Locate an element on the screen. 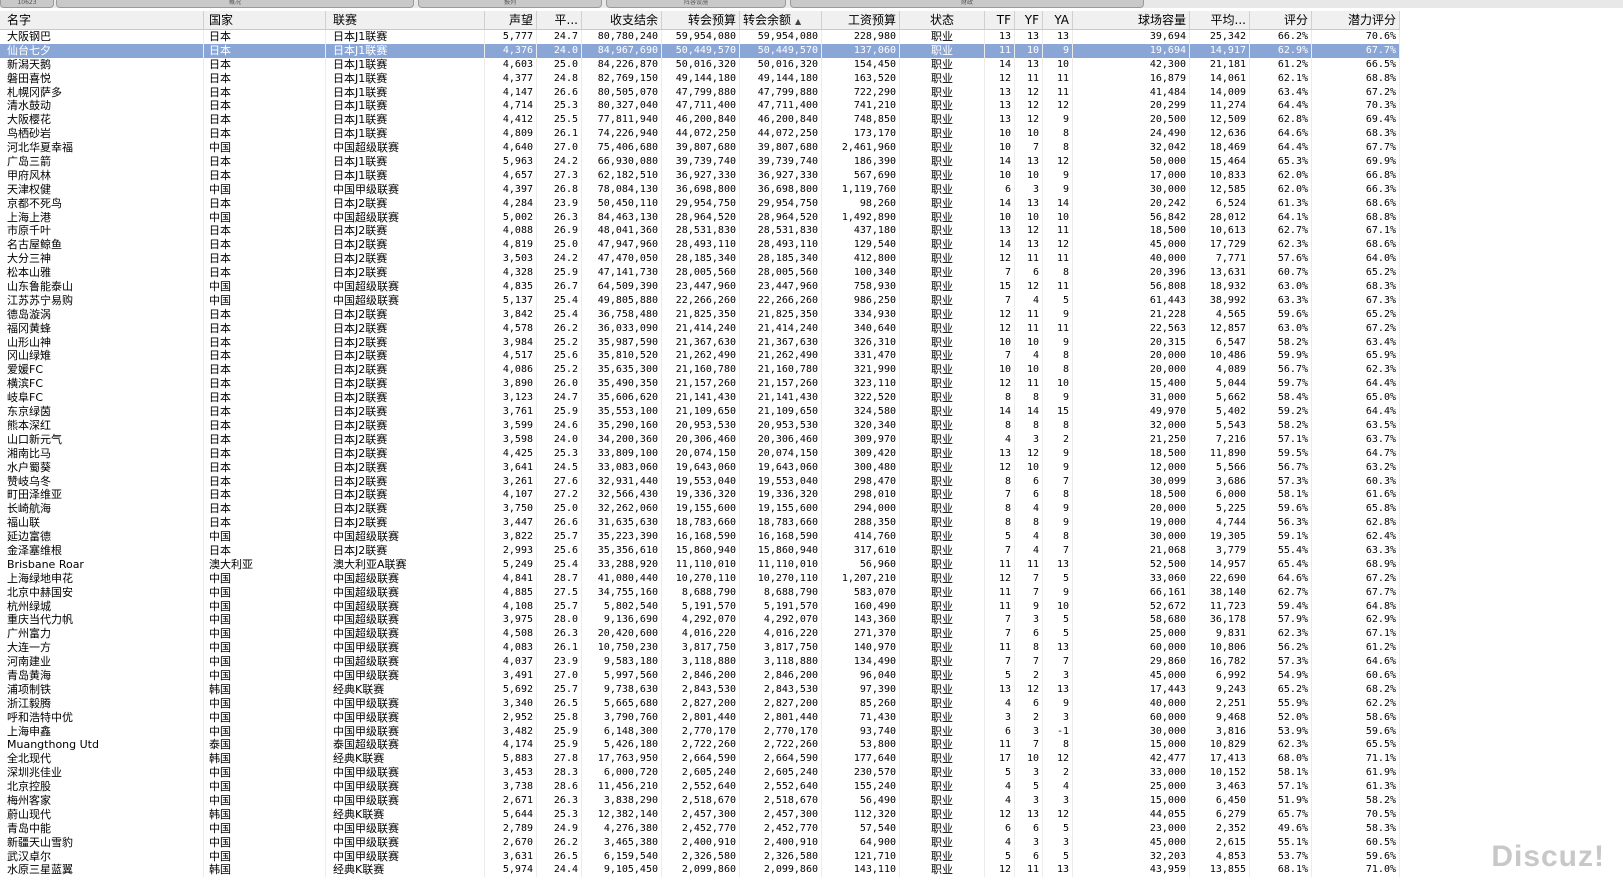 This screenshot has width=1623, height=880. top-tab-5: 财政 is located at coordinates (967, 4).